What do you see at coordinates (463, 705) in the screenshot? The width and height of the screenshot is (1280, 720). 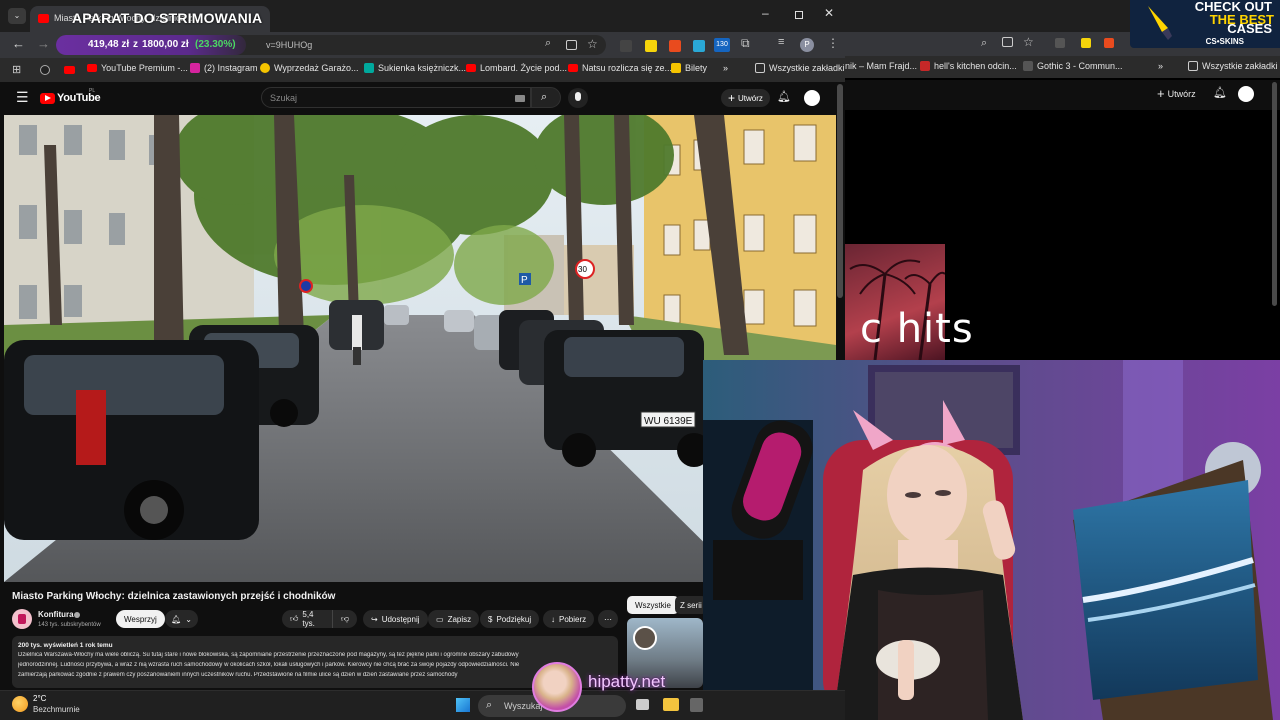 I see `windows-start-icon` at bounding box center [463, 705].